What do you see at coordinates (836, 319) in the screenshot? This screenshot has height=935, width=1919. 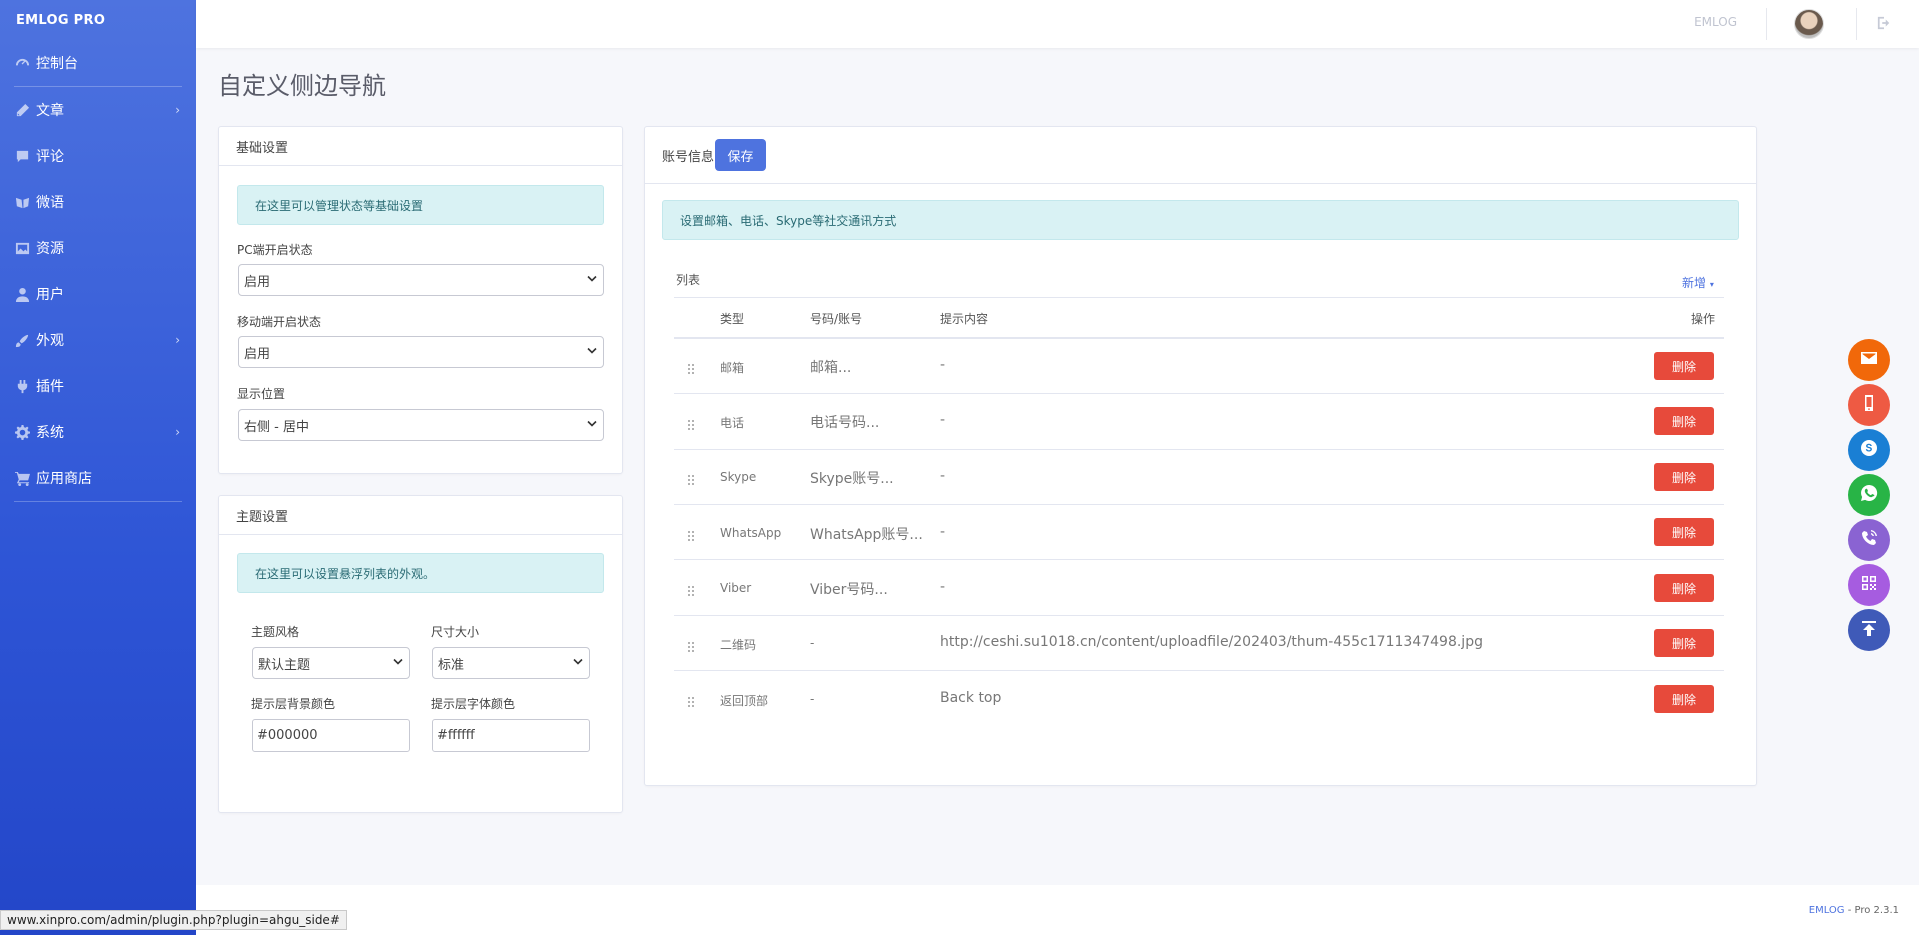 I see `col-header-number: 号码/账号` at bounding box center [836, 319].